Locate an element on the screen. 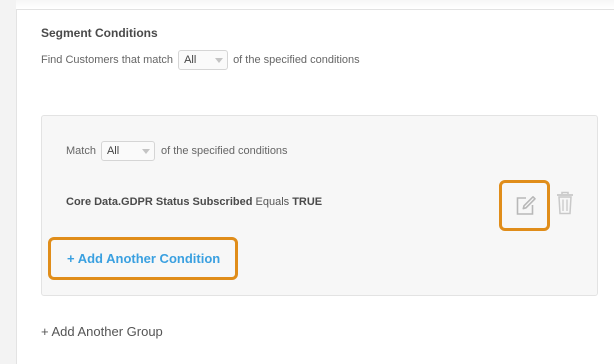  edit-icon is located at coordinates (526, 205).